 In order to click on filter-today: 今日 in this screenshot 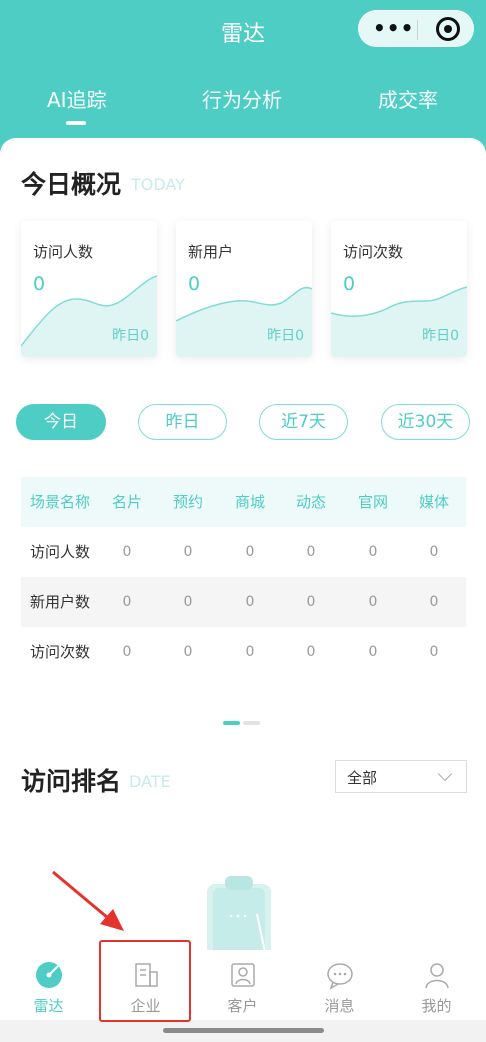, I will do `click(61, 422)`.